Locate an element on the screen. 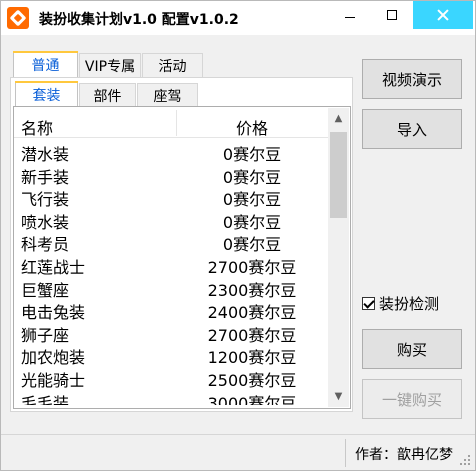 This screenshot has width=476, height=471. costume-check-option: 装扮检测 is located at coordinates (400, 303).